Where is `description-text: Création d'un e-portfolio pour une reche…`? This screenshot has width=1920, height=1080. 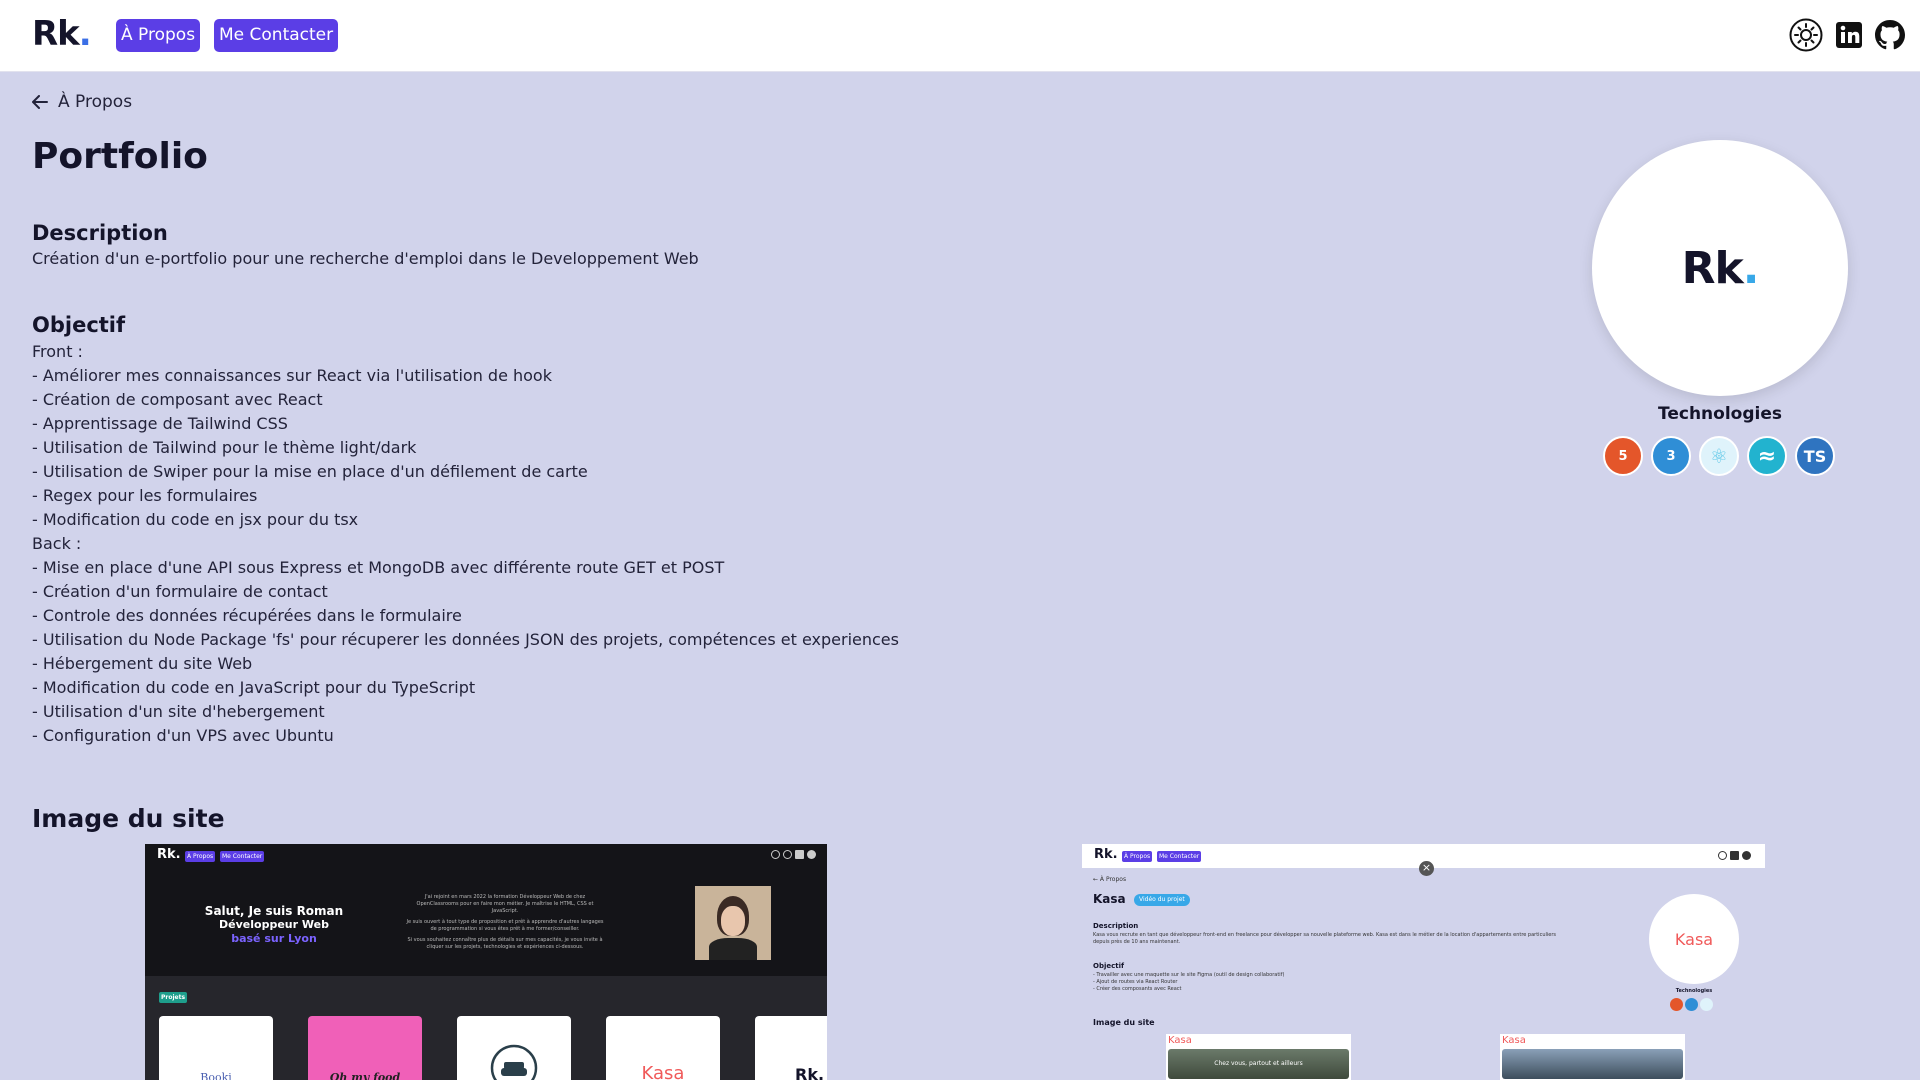
description-text: Création d'un e-portfolio pour une reche… is located at coordinates (365, 258).